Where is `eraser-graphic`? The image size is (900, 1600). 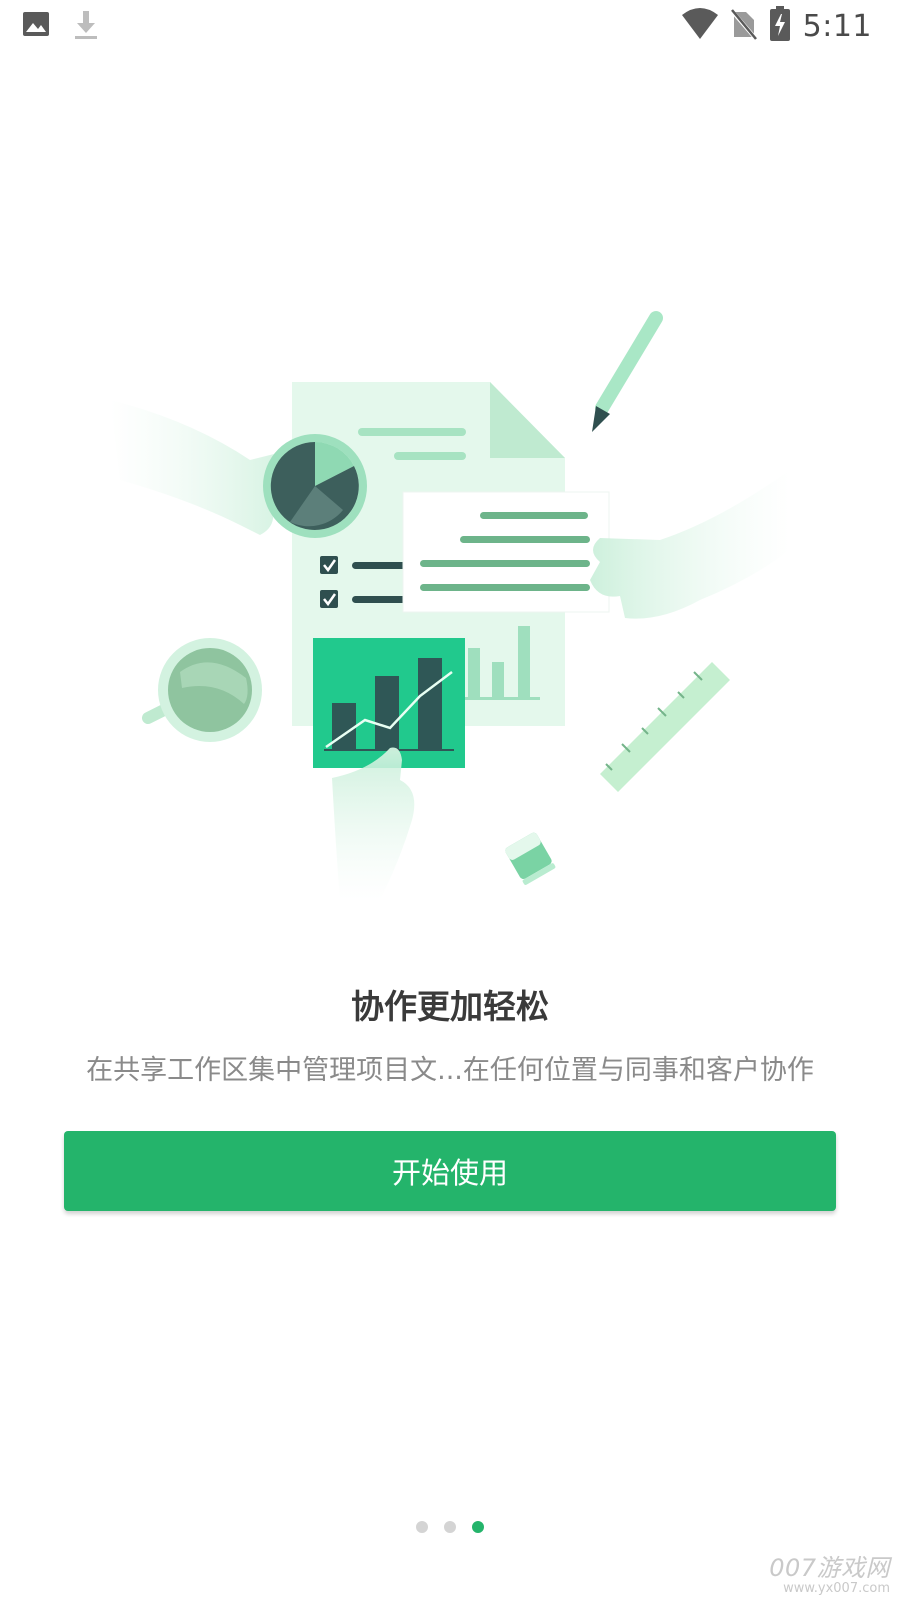 eraser-graphic is located at coordinates (530, 858).